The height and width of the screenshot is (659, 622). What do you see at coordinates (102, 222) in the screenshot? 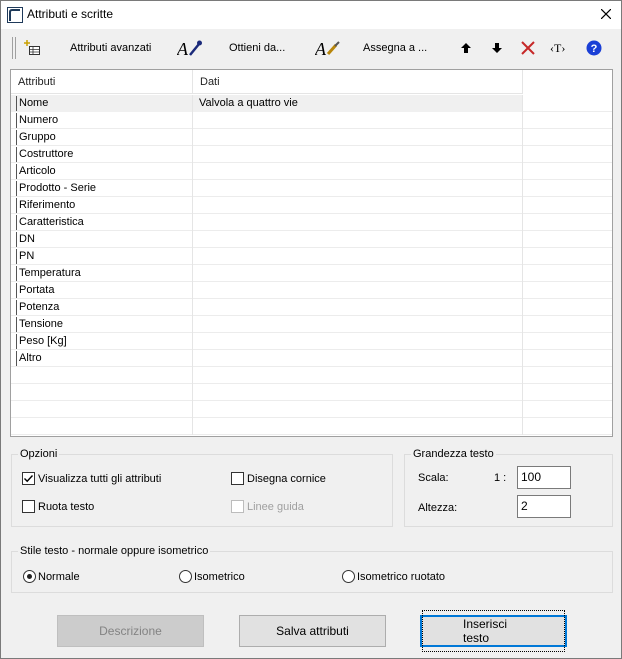
I see `attribute-cell: Caratteristica` at bounding box center [102, 222].